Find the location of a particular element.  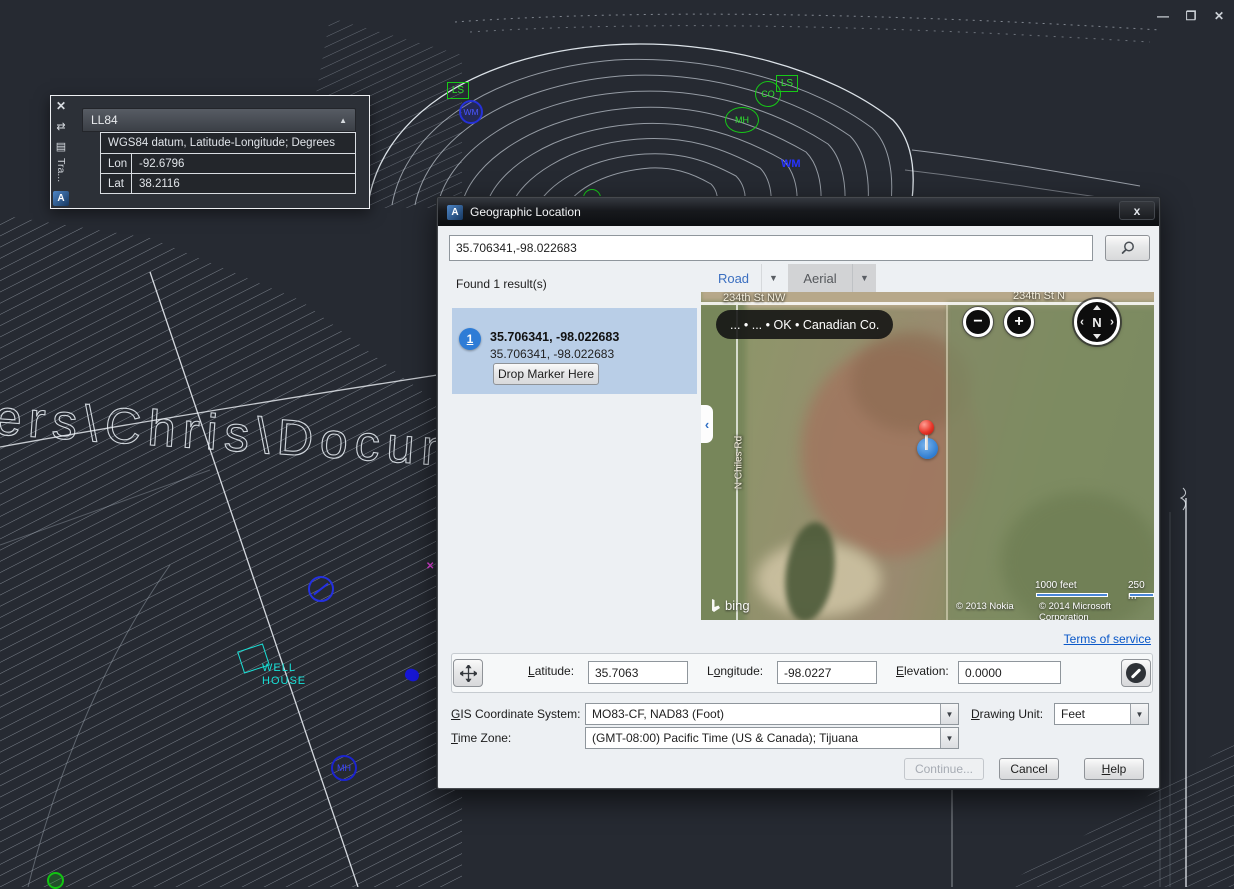

gis-coordinate-system-label: GIS Coordinate System: is located at coordinates (516, 714).